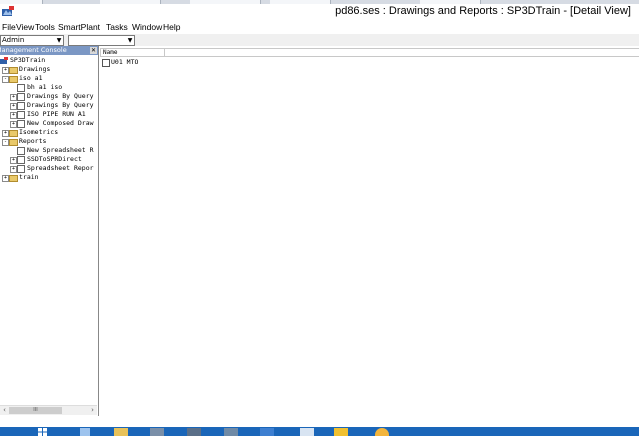 This screenshot has width=639, height=436. Describe the element at coordinates (171, 27) in the screenshot. I see `menu-help: Help` at that location.